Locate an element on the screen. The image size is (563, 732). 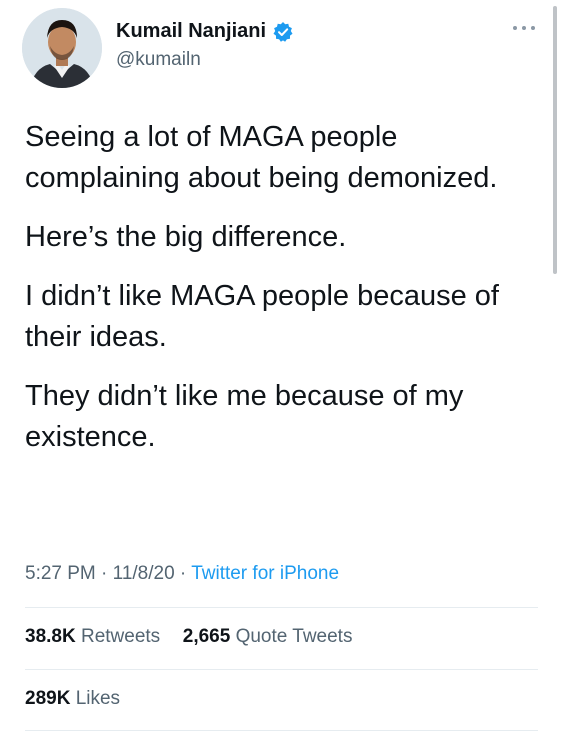
quote-tweets-stat: 2,665 Quote Tweets is located at coordinates (268, 636).